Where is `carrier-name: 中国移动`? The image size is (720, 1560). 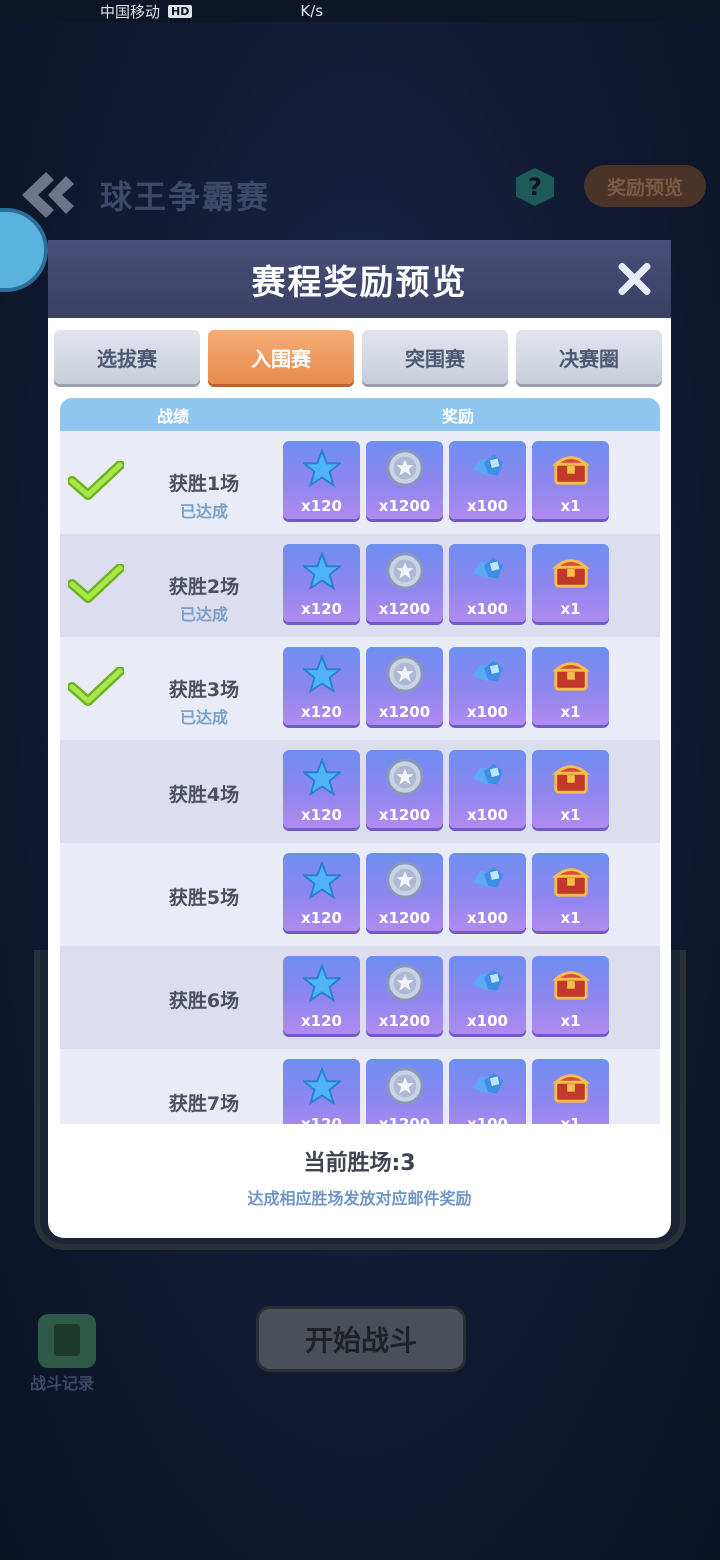
carrier-name: 中国移动 is located at coordinates (130, 11).